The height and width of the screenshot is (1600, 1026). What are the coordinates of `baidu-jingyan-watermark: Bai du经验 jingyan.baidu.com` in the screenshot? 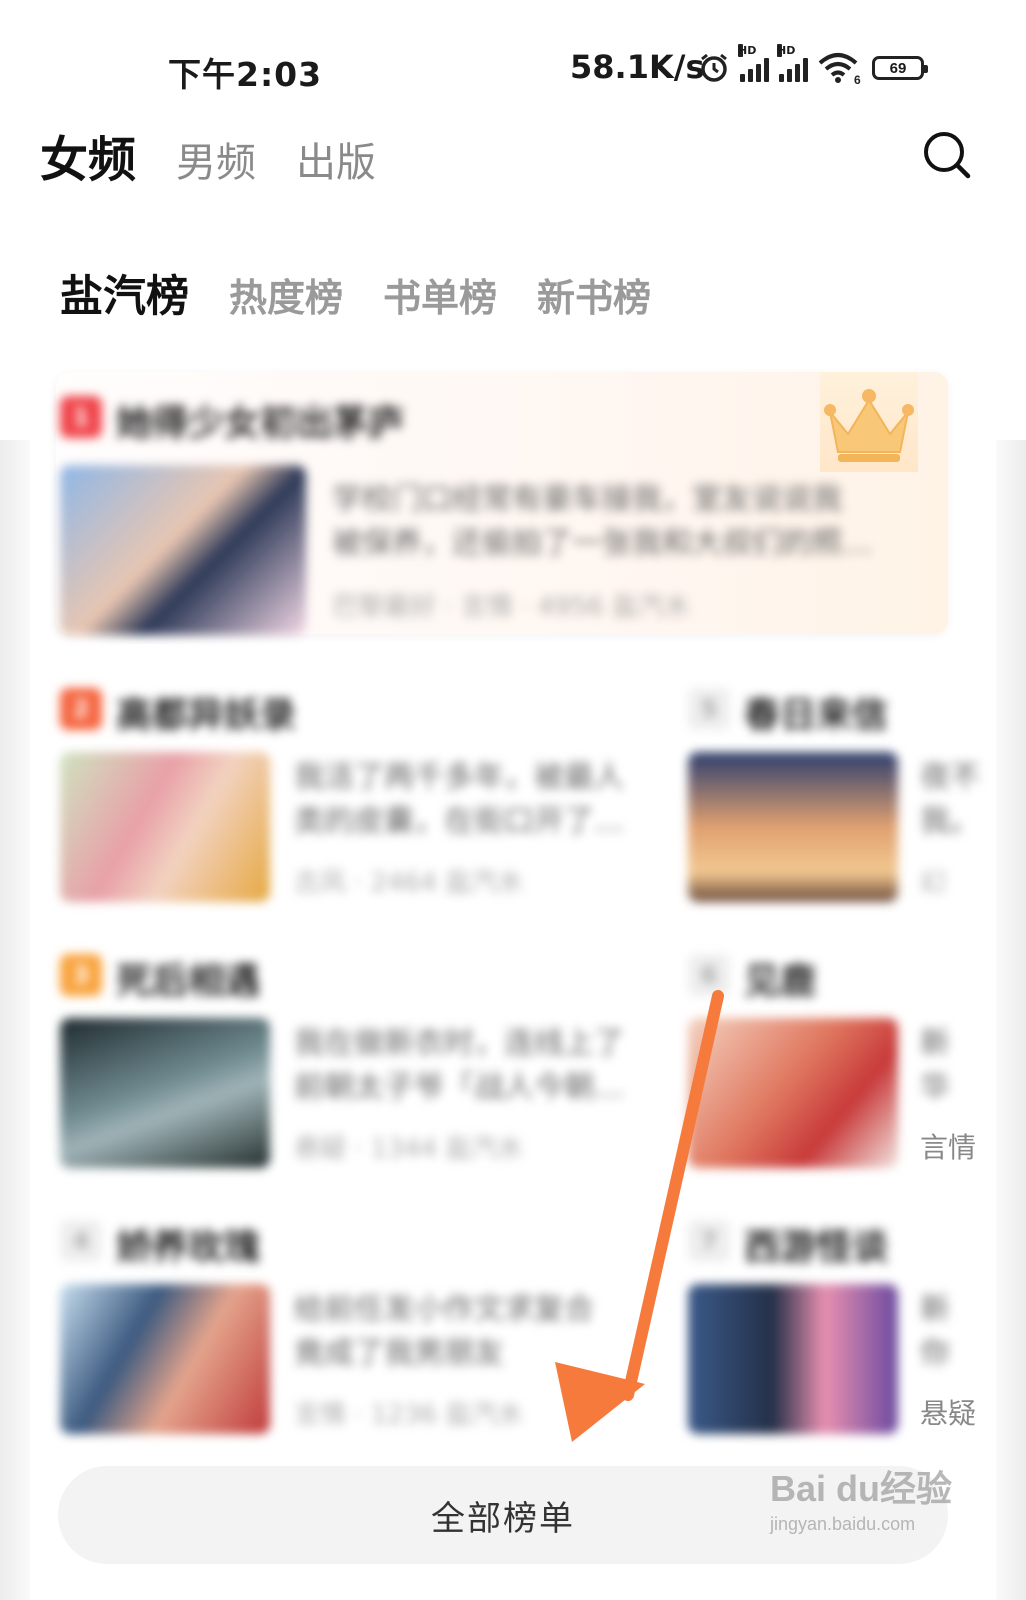 It's located at (861, 1497).